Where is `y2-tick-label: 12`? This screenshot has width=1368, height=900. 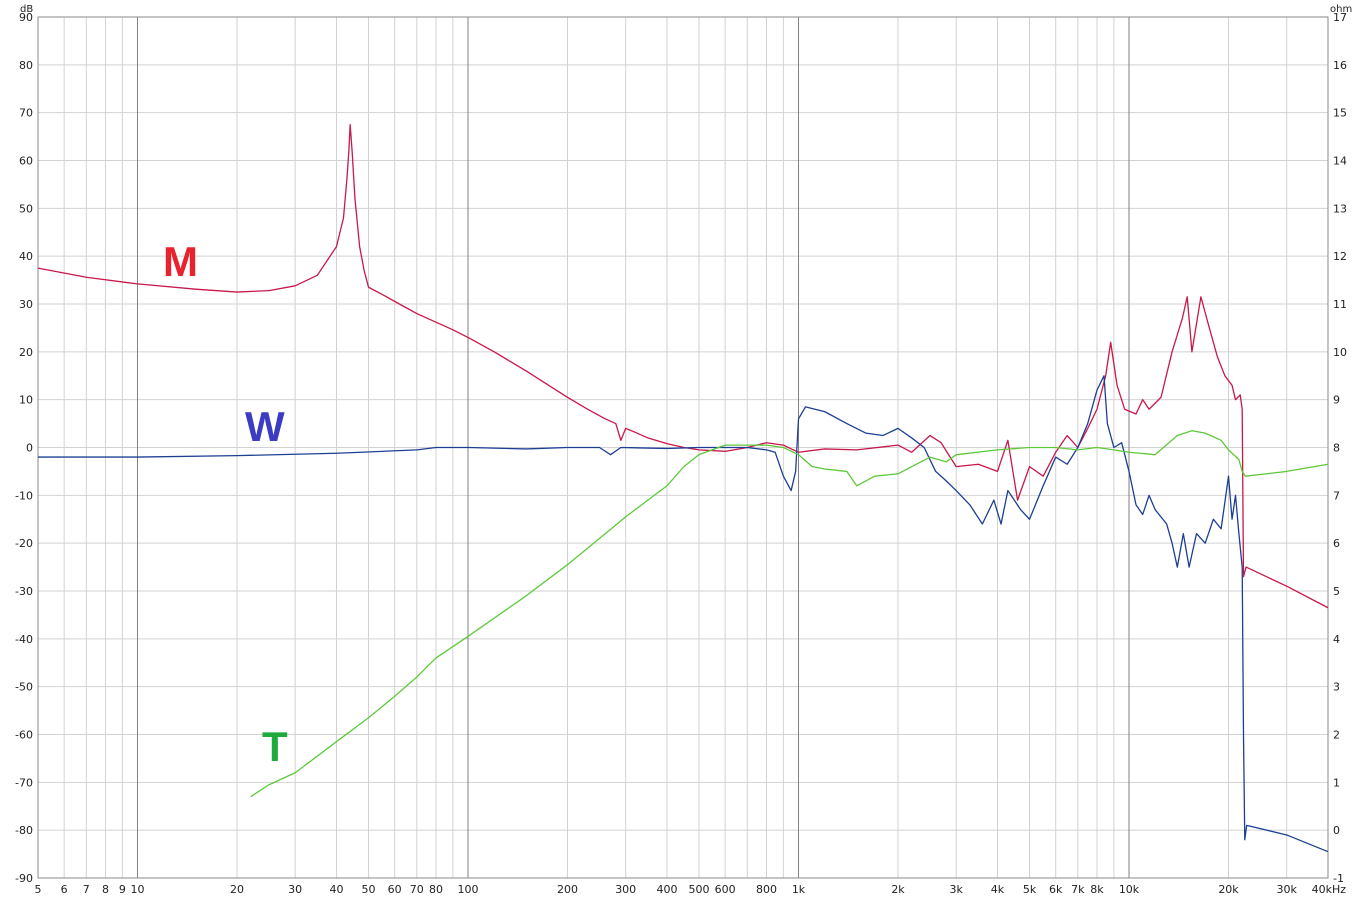
y2-tick-label: 12 is located at coordinates (1340, 256).